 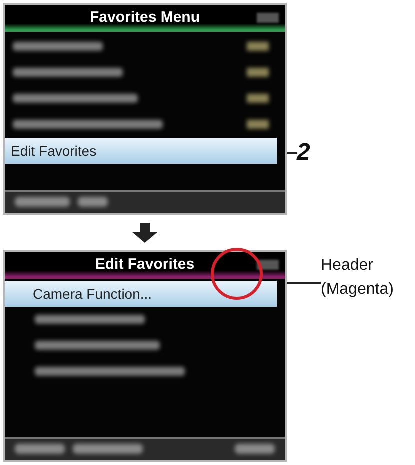 I want to click on callout-text: (Magenta), so click(x=357, y=290).